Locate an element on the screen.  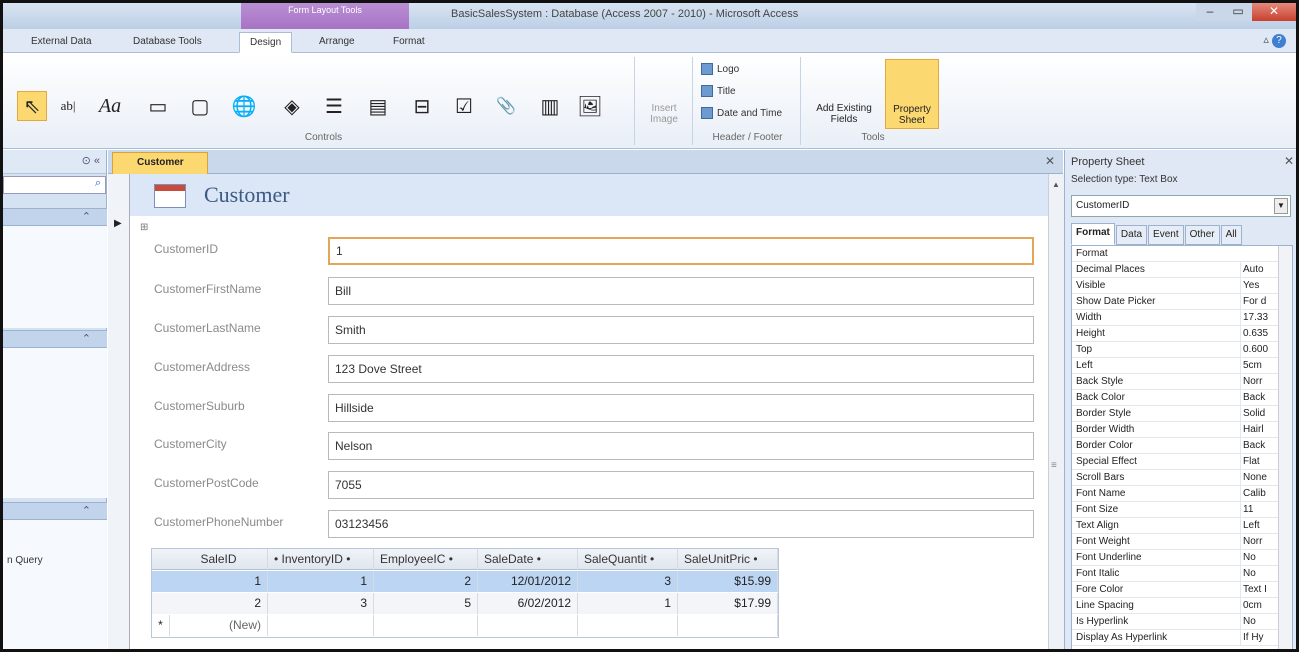
attachment-clip-icon: 📎 is located at coordinates (506, 106).